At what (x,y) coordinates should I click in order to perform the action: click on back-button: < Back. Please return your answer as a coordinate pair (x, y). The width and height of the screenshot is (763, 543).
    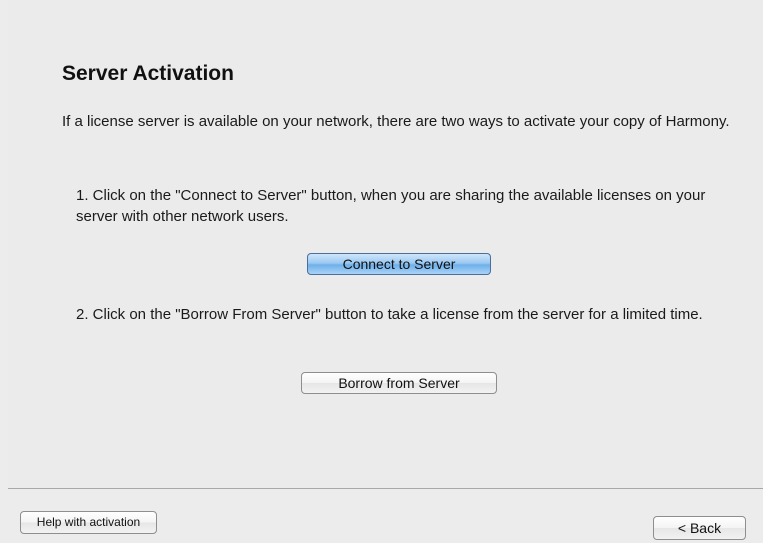
    Looking at the image, I should click on (699, 528).